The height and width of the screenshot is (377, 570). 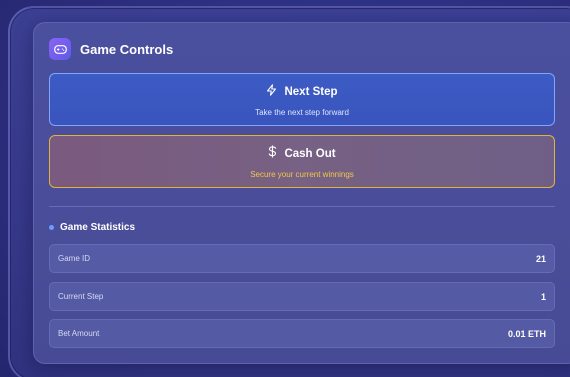 What do you see at coordinates (74, 258) in the screenshot?
I see `stat-label: Game ID` at bounding box center [74, 258].